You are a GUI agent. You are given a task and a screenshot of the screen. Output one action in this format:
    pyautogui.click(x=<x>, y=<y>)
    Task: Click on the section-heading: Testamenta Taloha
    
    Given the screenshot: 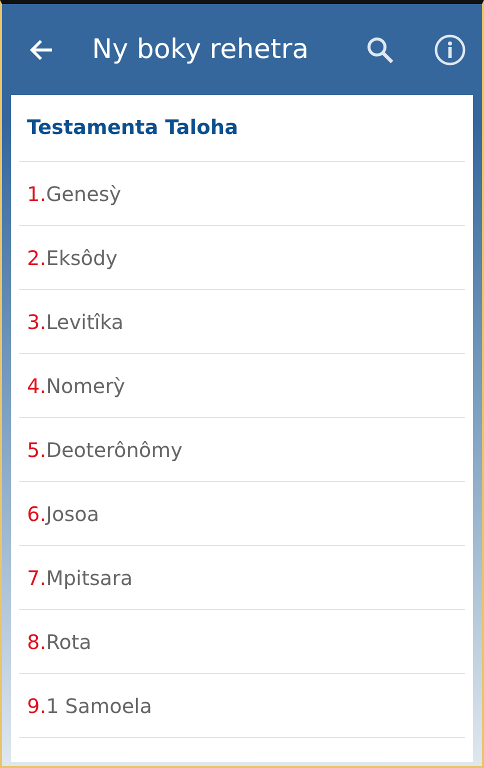 What is the action you would take?
    pyautogui.click(x=242, y=128)
    